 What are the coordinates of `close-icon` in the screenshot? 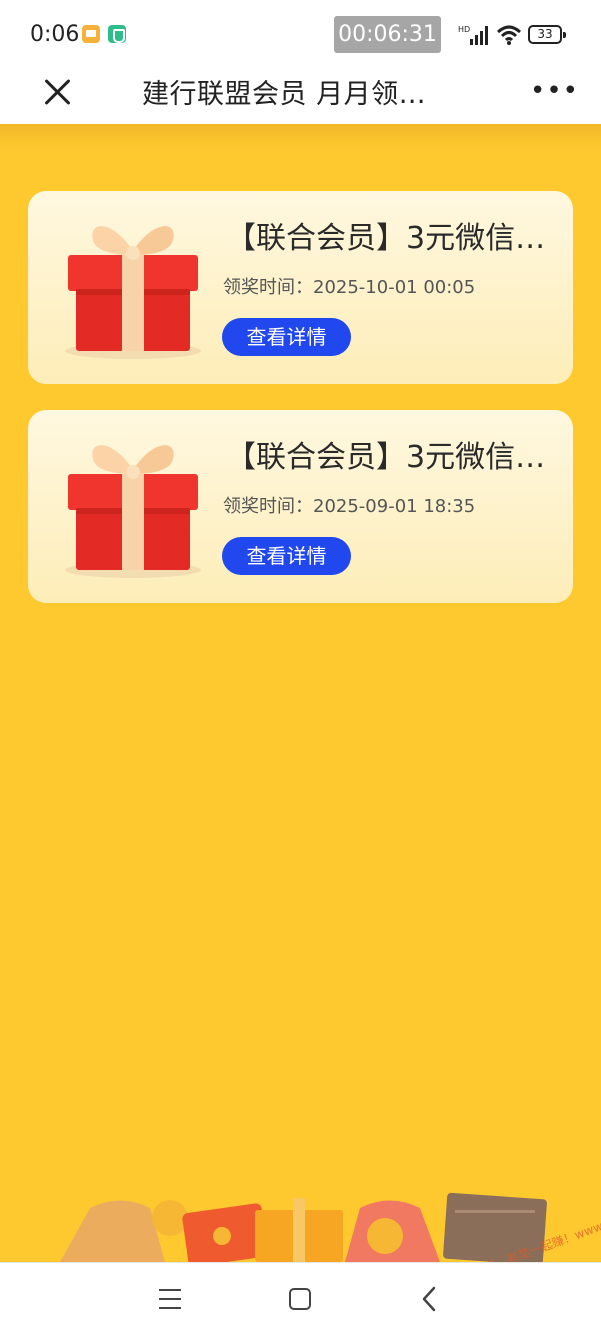 It's located at (58, 92).